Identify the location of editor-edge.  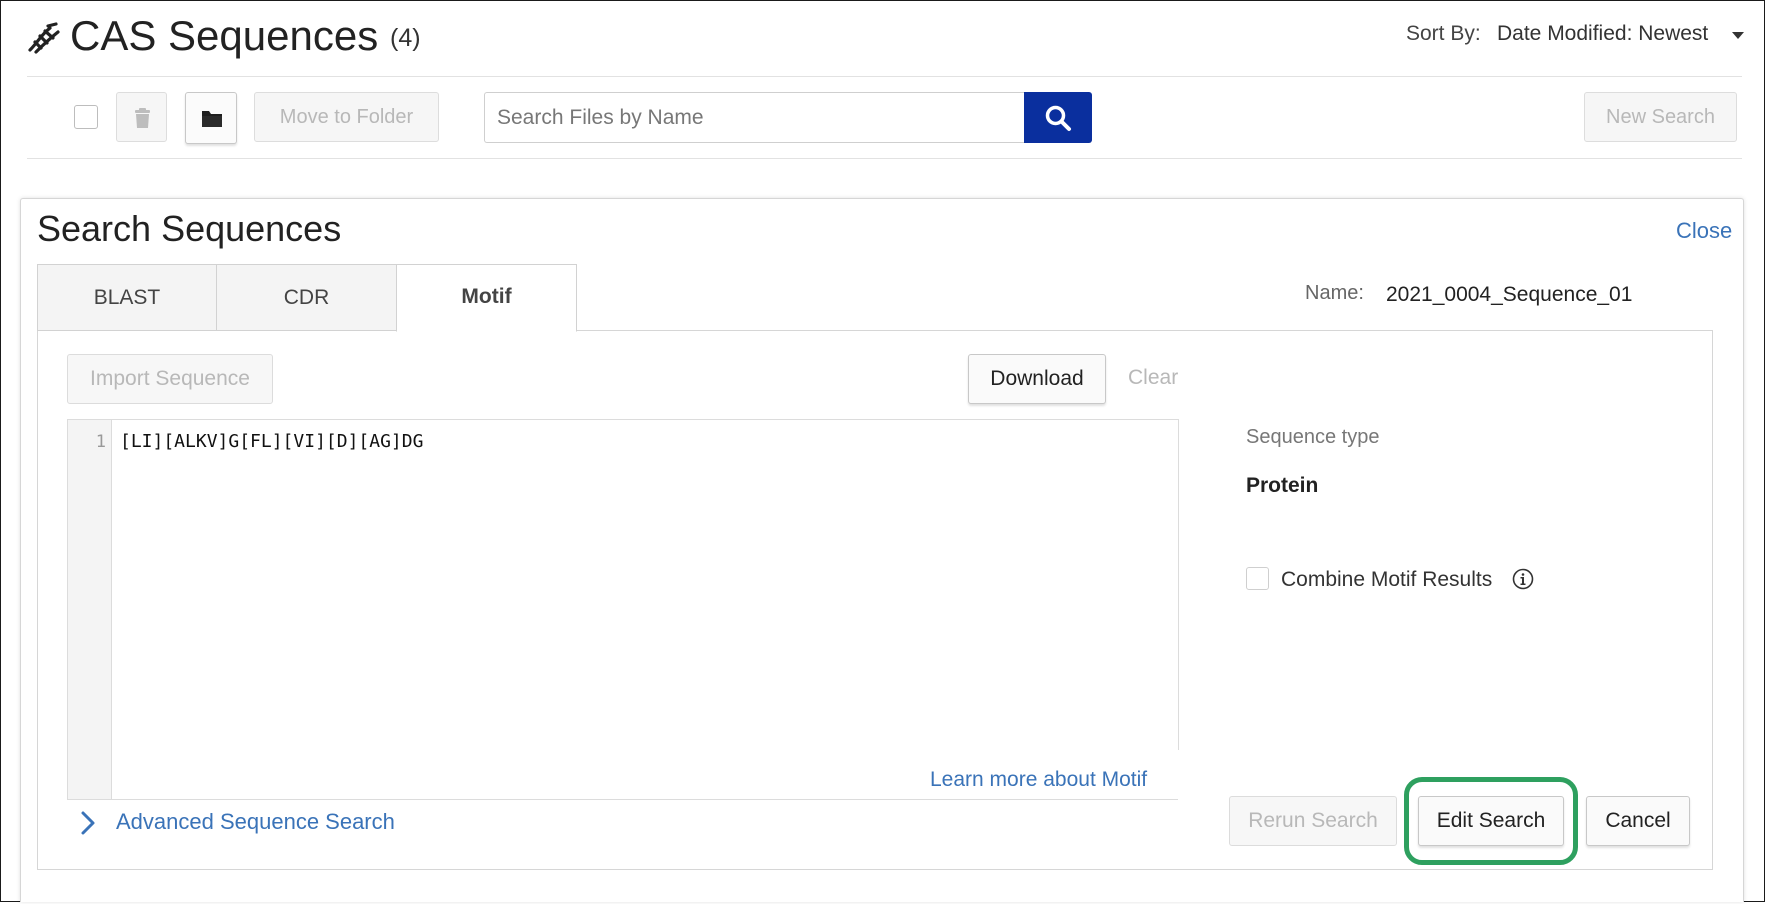
(1181, 776).